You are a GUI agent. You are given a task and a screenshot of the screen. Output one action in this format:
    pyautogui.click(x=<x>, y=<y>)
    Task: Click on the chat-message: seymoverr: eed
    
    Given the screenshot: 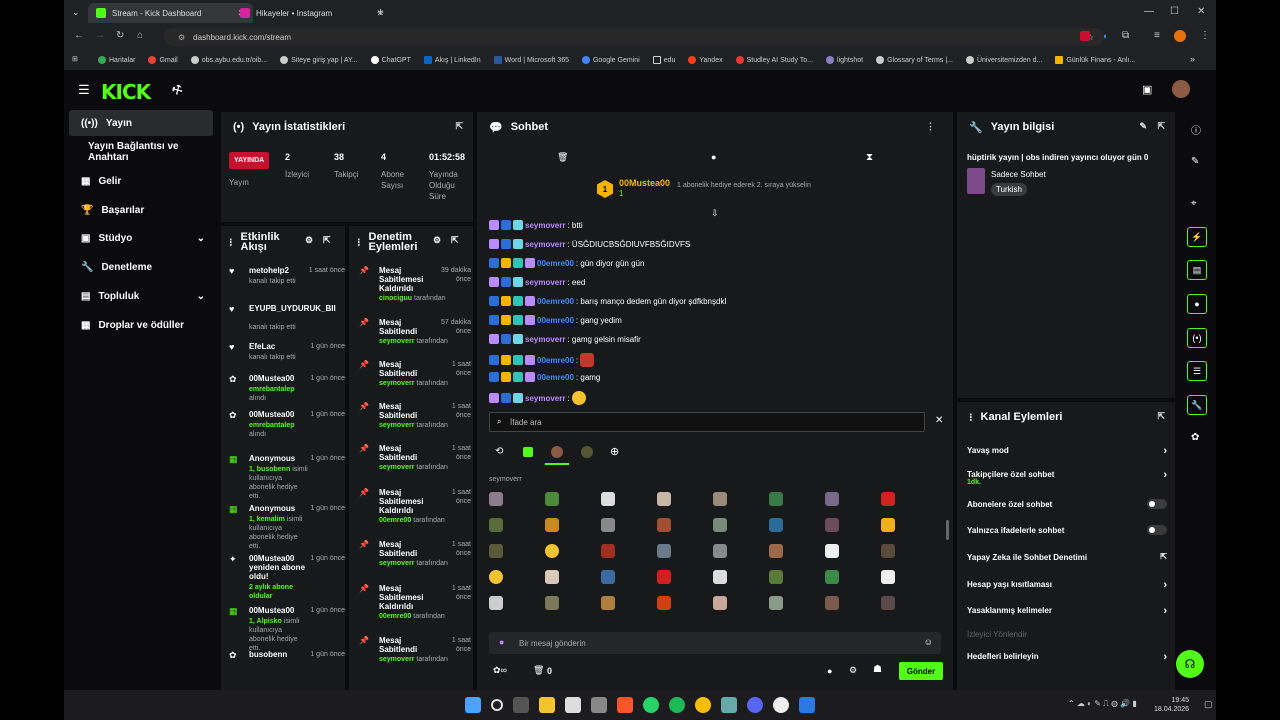 What is the action you would take?
    pyautogui.click(x=537, y=282)
    